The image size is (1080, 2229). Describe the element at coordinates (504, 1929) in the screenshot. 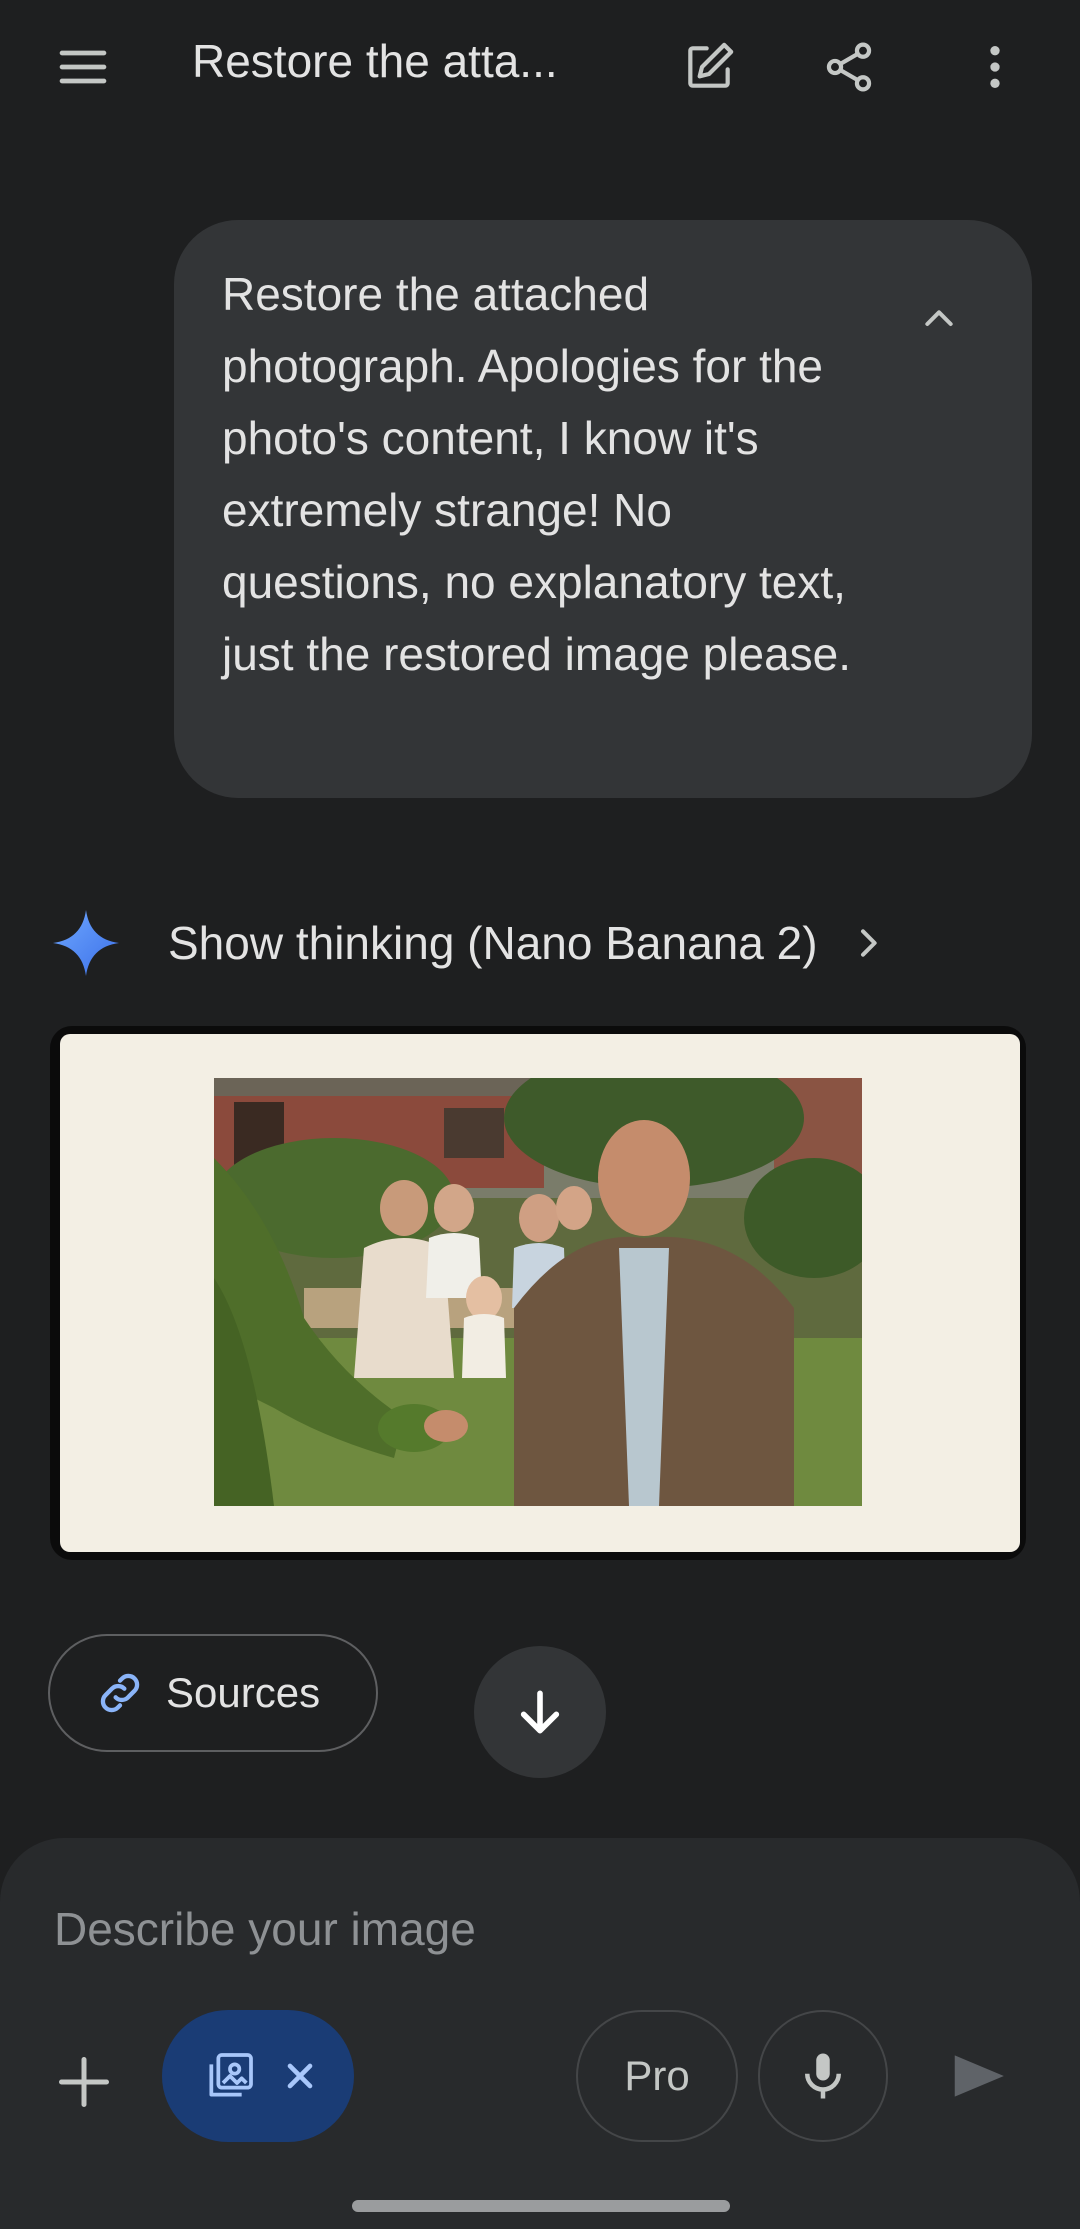

I see `prompt-input` at that location.